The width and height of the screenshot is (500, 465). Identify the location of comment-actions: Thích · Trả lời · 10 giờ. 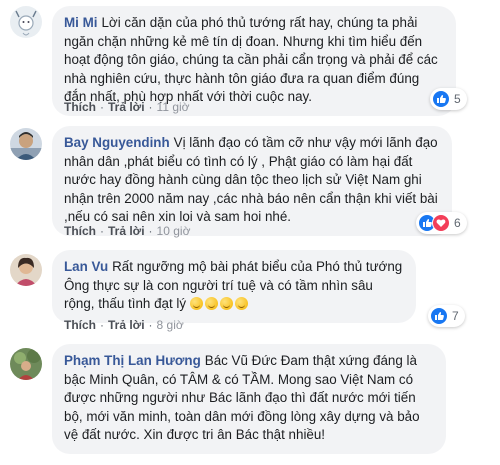
(127, 231).